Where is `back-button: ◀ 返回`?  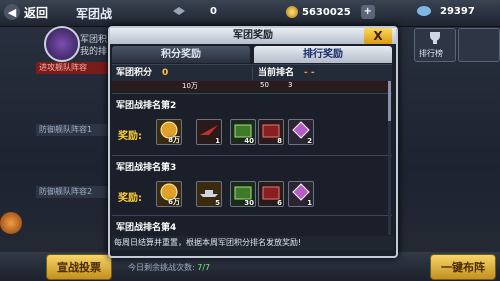 back-button: ◀ 返回 is located at coordinates (26, 12).